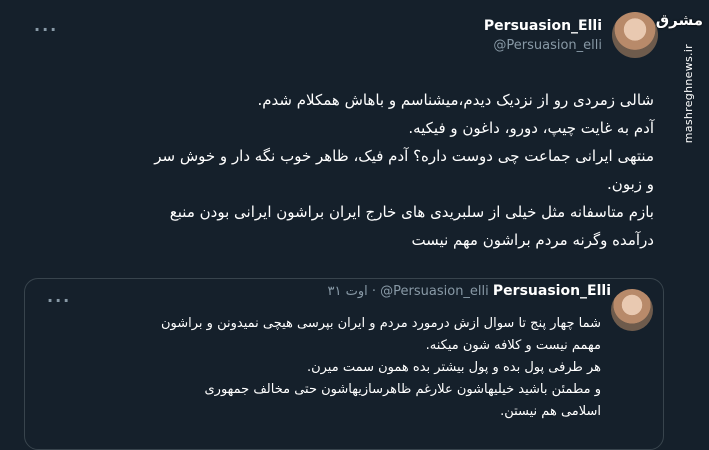  Describe the element at coordinates (552, 291) in the screenshot. I see `quoted-display-name: Persuasion_Elli` at that location.